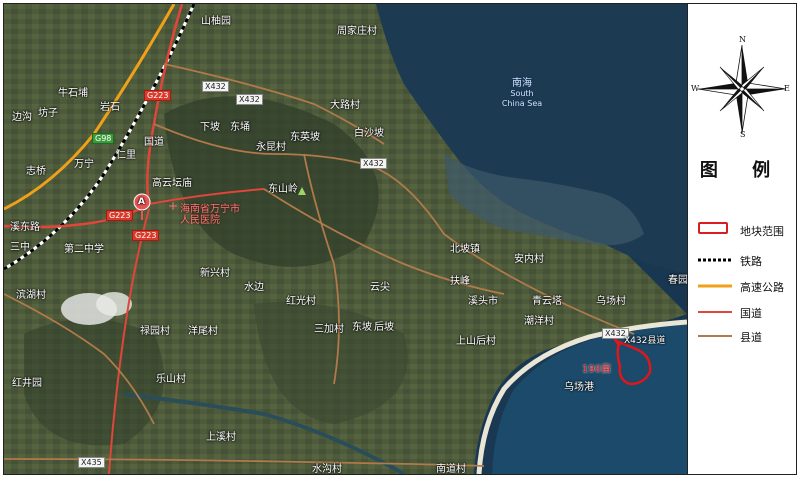 The image size is (800, 480). Describe the element at coordinates (751, 261) in the screenshot. I see `legend-label: 铁路` at that location.